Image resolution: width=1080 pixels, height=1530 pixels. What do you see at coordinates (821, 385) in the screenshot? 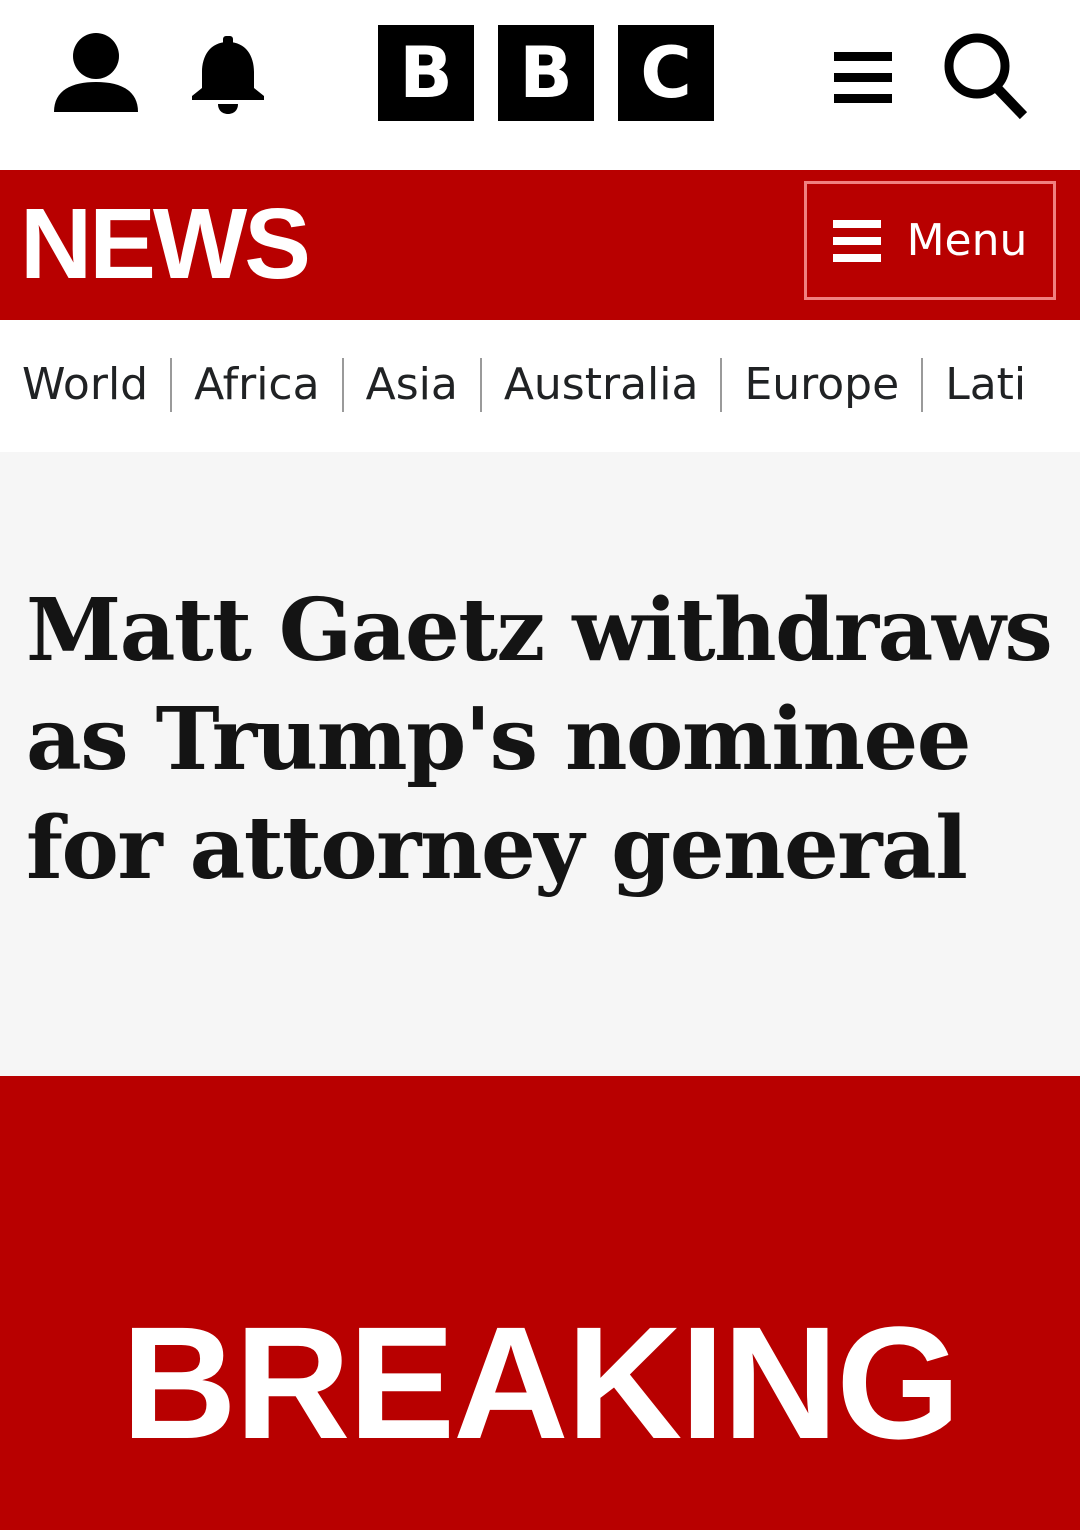
I see `nav-item-europe: Europe` at bounding box center [821, 385].